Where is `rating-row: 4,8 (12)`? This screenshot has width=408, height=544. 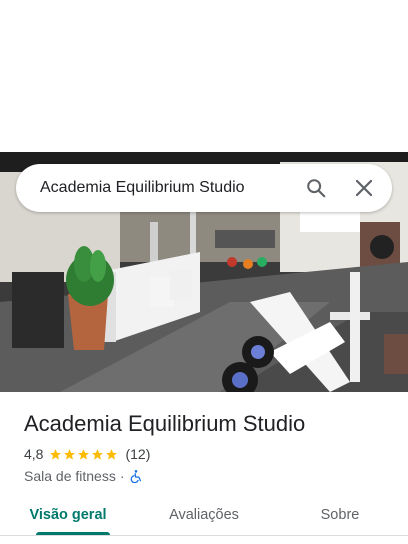 rating-row: 4,8 (12) is located at coordinates (204, 454).